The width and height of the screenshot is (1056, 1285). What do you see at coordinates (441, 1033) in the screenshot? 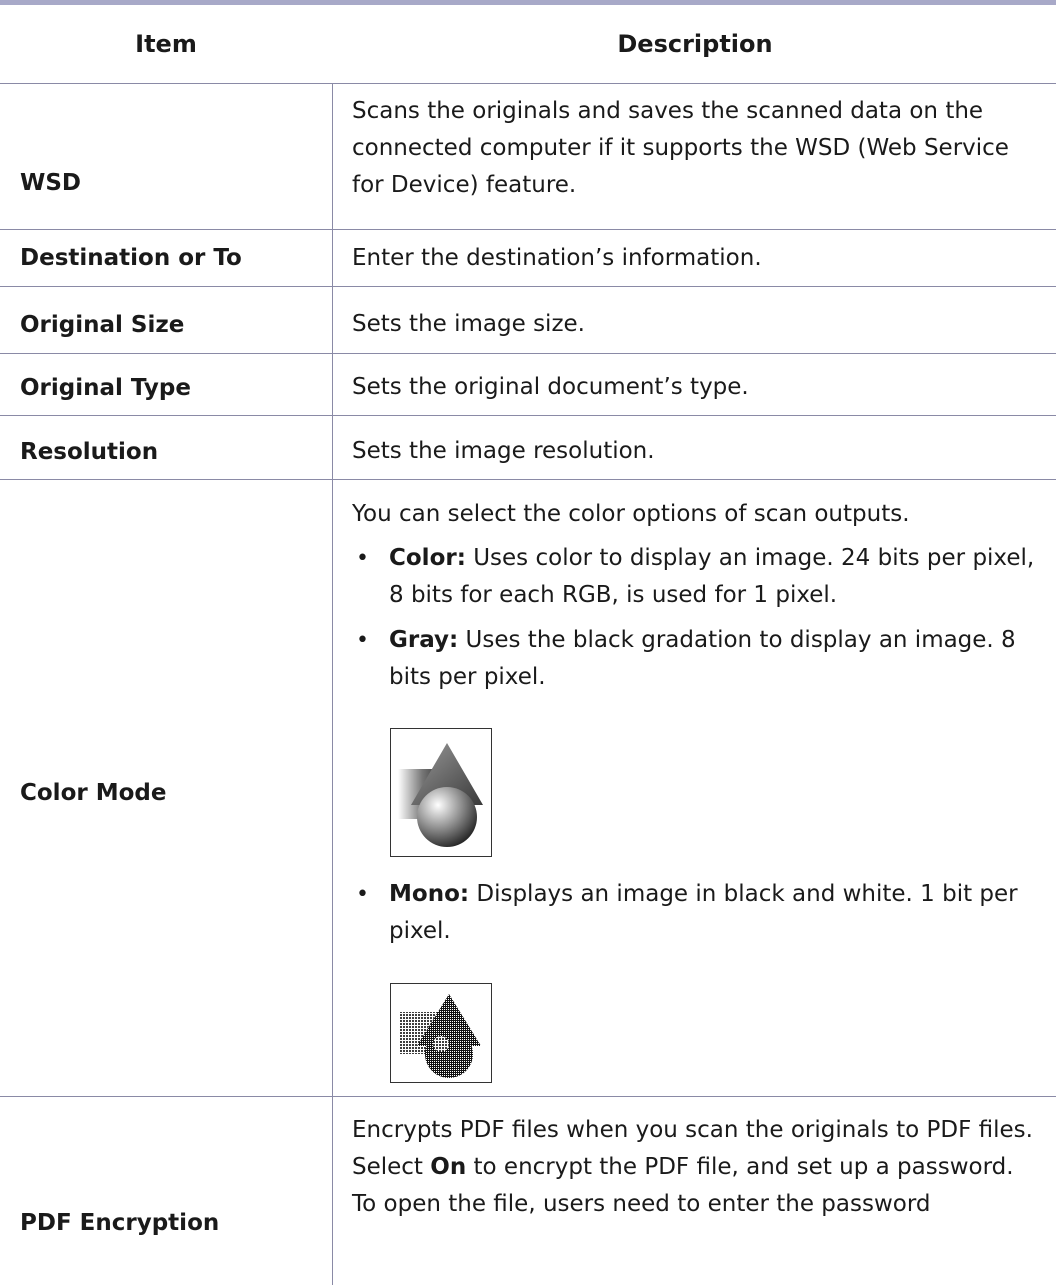
I see `mono-sample-icon` at bounding box center [441, 1033].